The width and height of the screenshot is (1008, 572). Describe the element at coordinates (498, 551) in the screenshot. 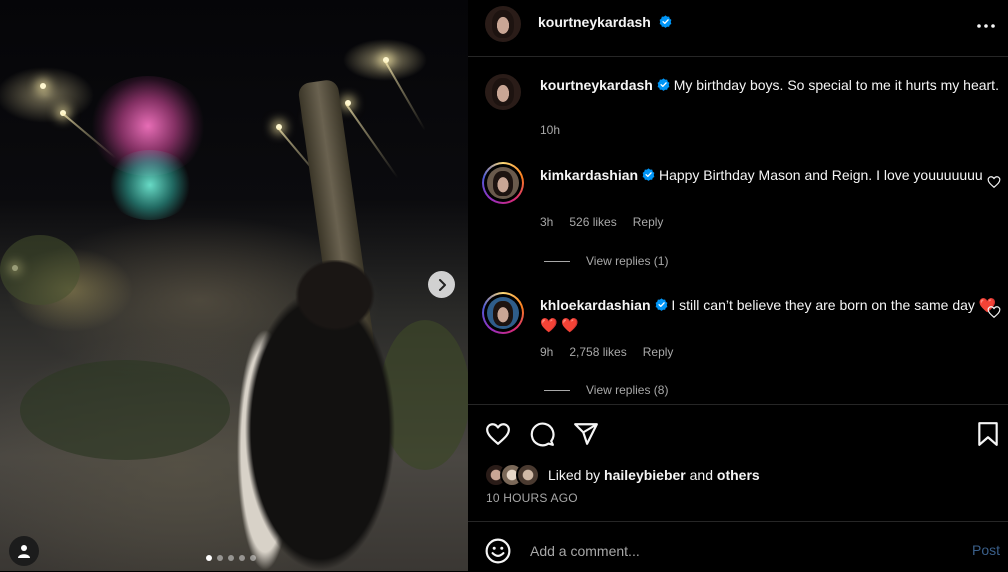

I see `emoji-icon` at that location.